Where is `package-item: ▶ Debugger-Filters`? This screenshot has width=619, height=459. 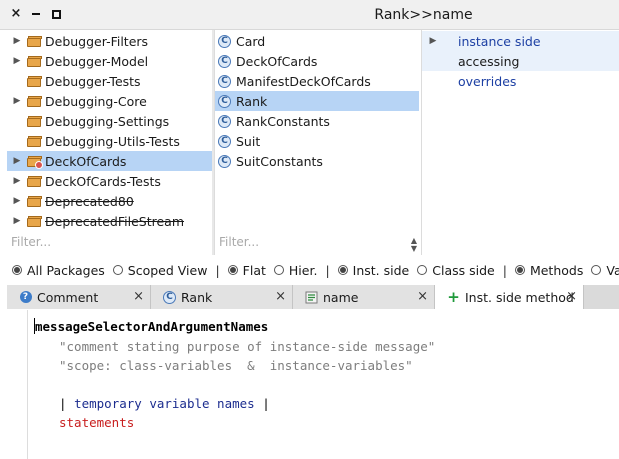 package-item: ▶ Debugger-Filters is located at coordinates (109, 41).